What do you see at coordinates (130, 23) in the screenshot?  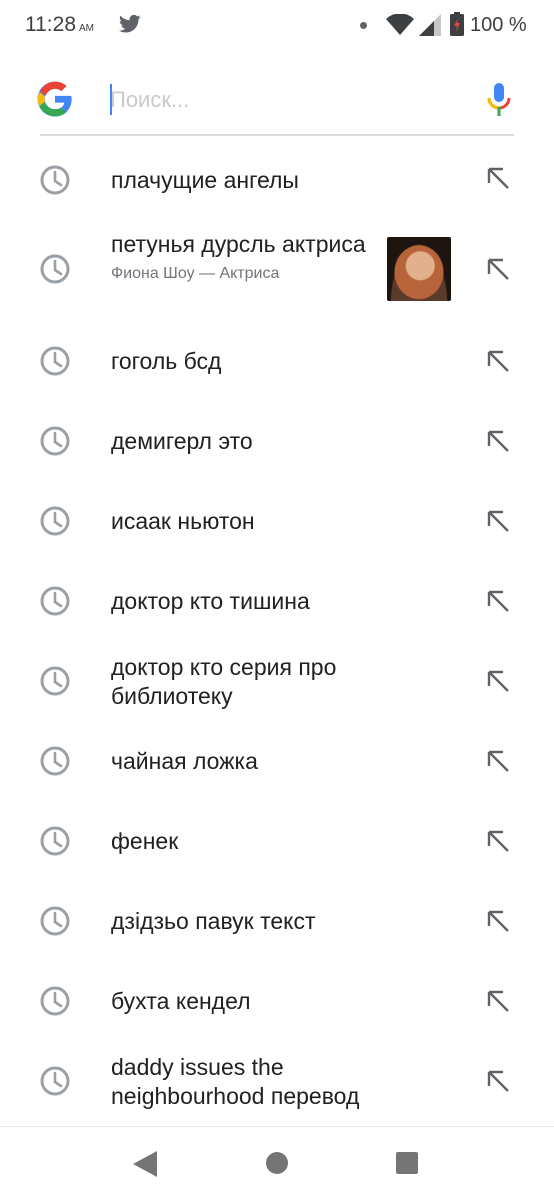 I see `twitter-icon` at bounding box center [130, 23].